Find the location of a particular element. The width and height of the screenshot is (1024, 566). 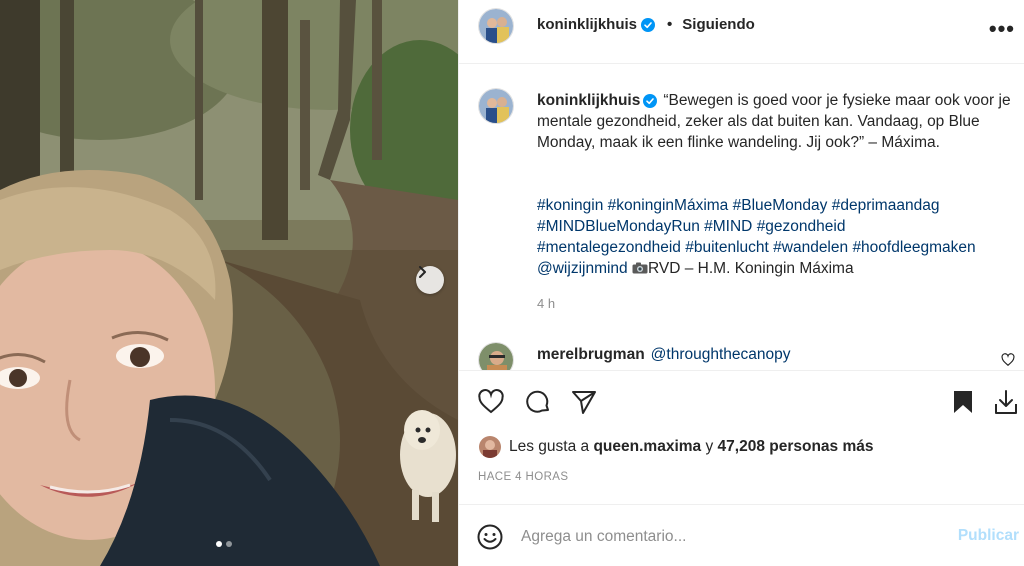

liker-avatar is located at coordinates (490, 447).